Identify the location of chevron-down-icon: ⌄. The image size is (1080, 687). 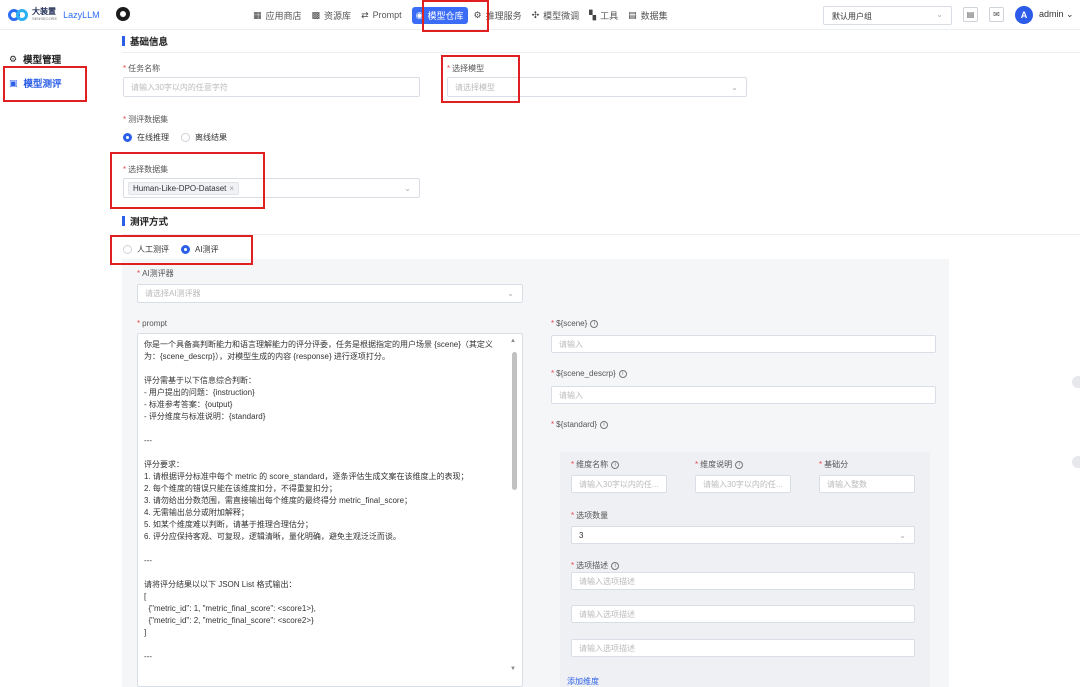
(510, 293).